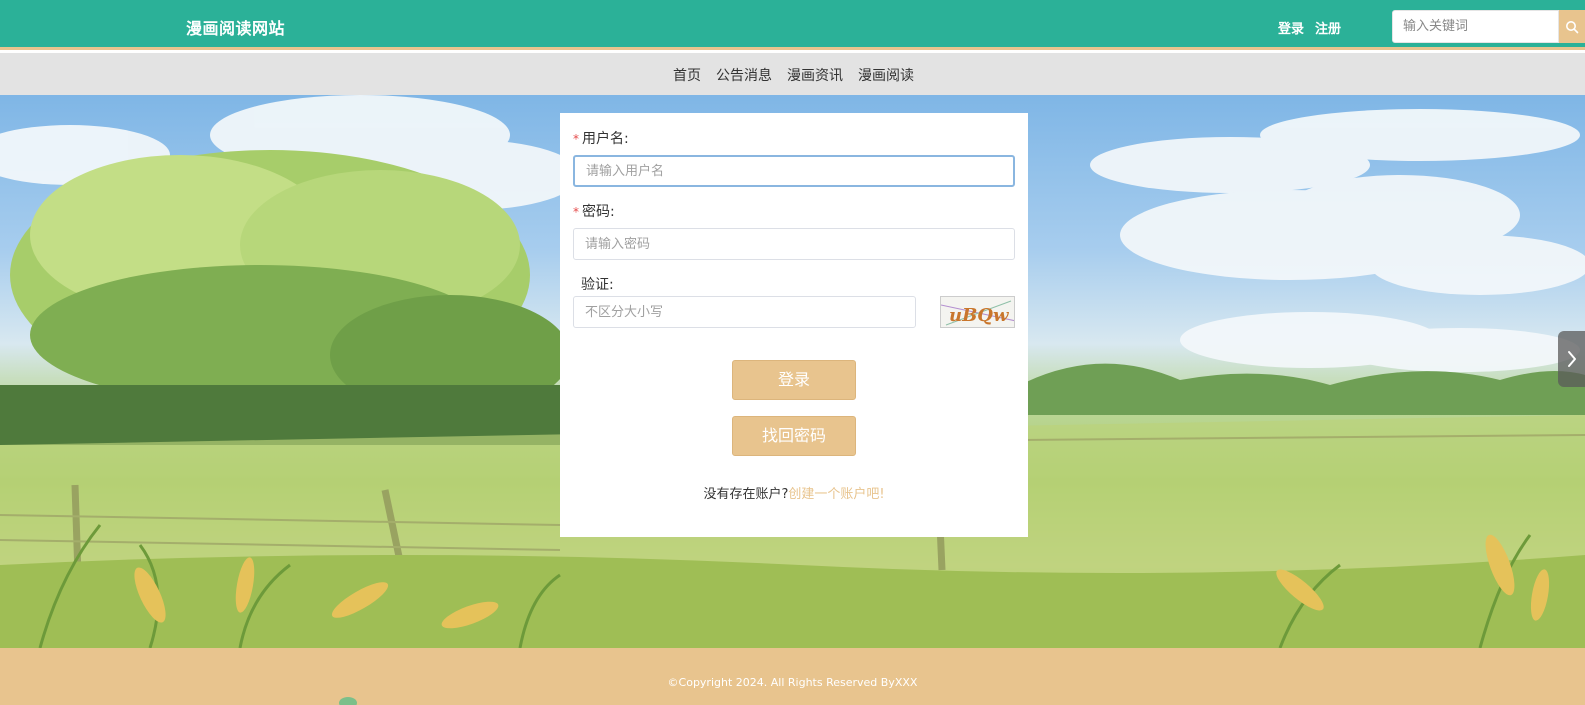 This screenshot has height=705, width=1585. I want to click on search-button, so click(1572, 26).